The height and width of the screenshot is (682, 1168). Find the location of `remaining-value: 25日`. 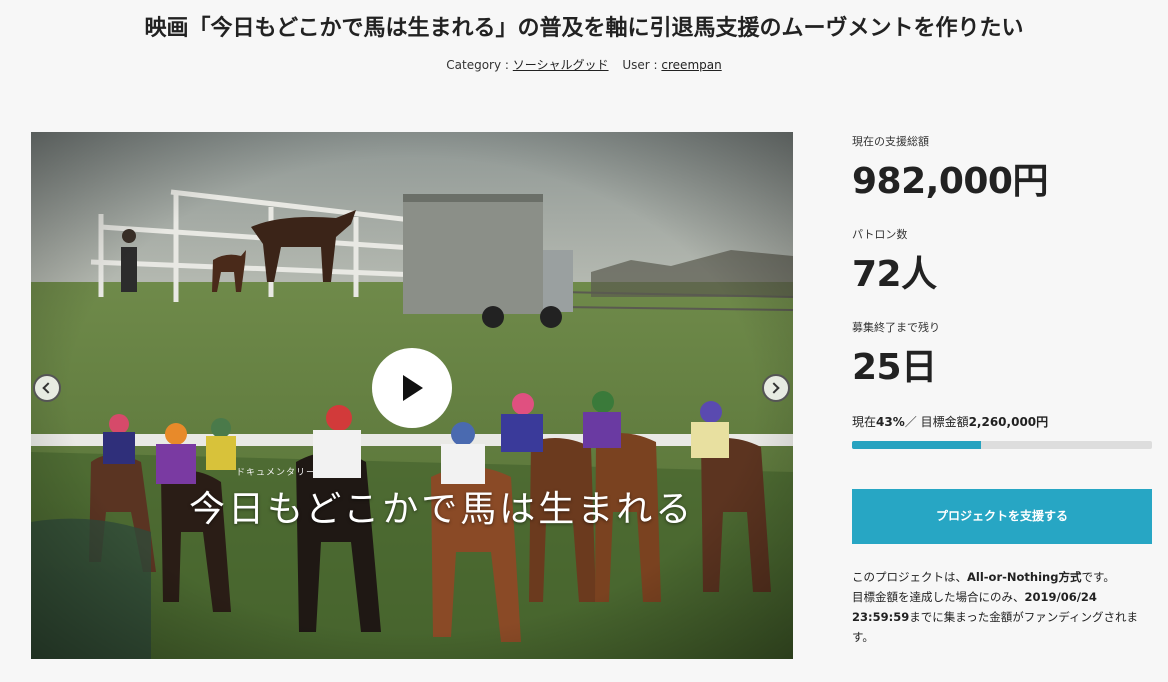

remaining-value: 25日 is located at coordinates (894, 367).